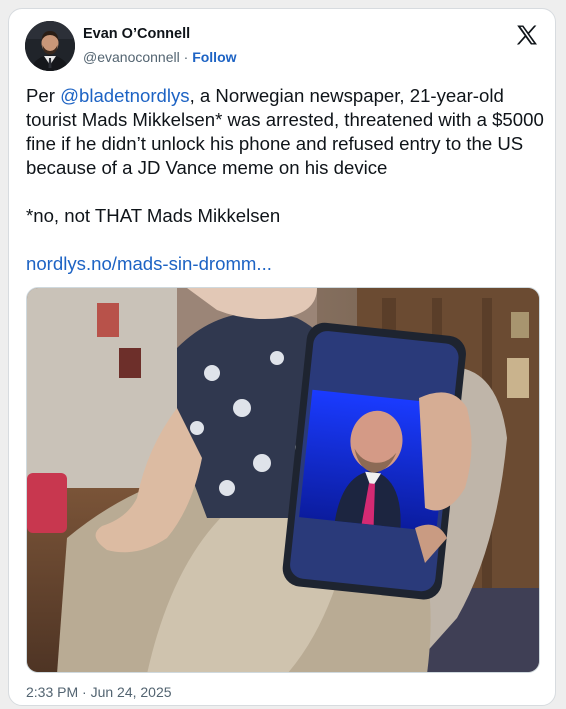 Image resolution: width=566 pixels, height=709 pixels. I want to click on tweet-note: *no, not THAT Mads Mikkelsen, so click(153, 215).